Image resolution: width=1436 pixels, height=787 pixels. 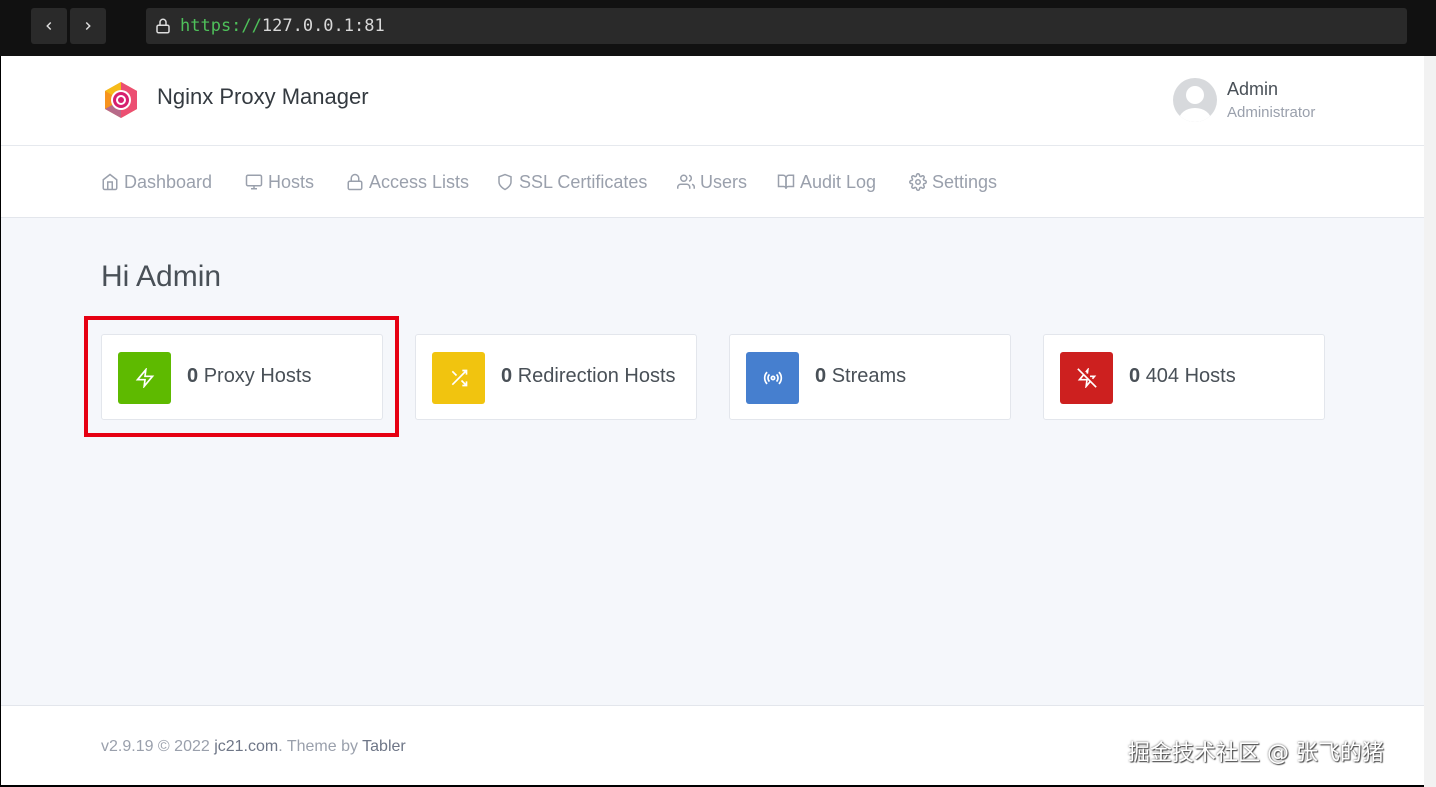 I want to click on home-icon, so click(x=110, y=182).